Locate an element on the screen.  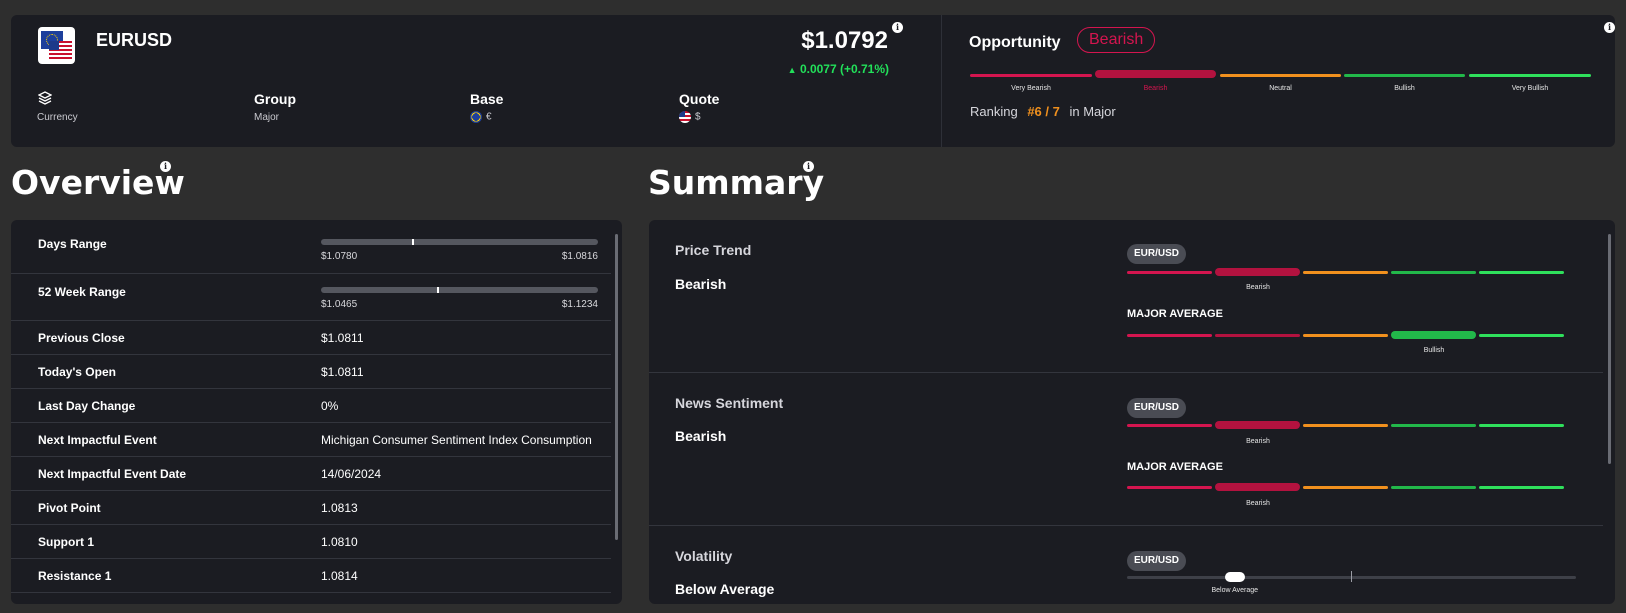
table-row: Previous Close $1.0811 is located at coordinates (311, 338).